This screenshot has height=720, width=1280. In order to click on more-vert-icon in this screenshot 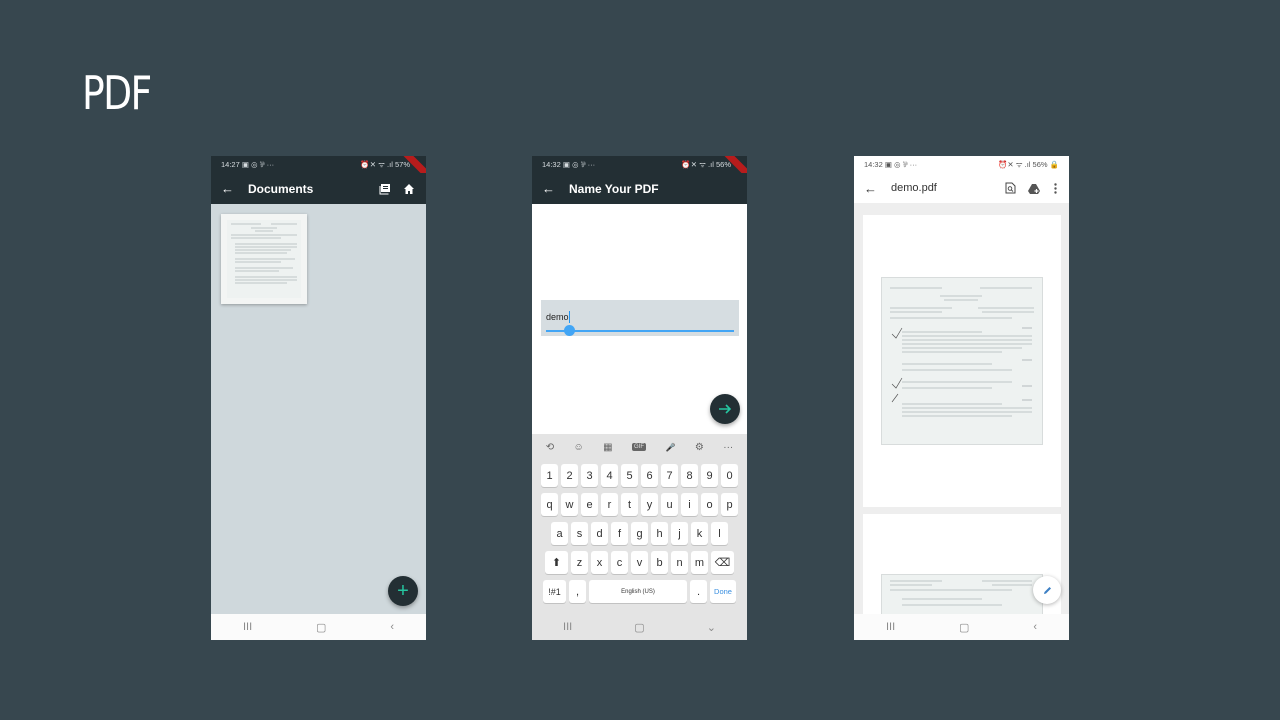, I will do `click(1055, 188)`.